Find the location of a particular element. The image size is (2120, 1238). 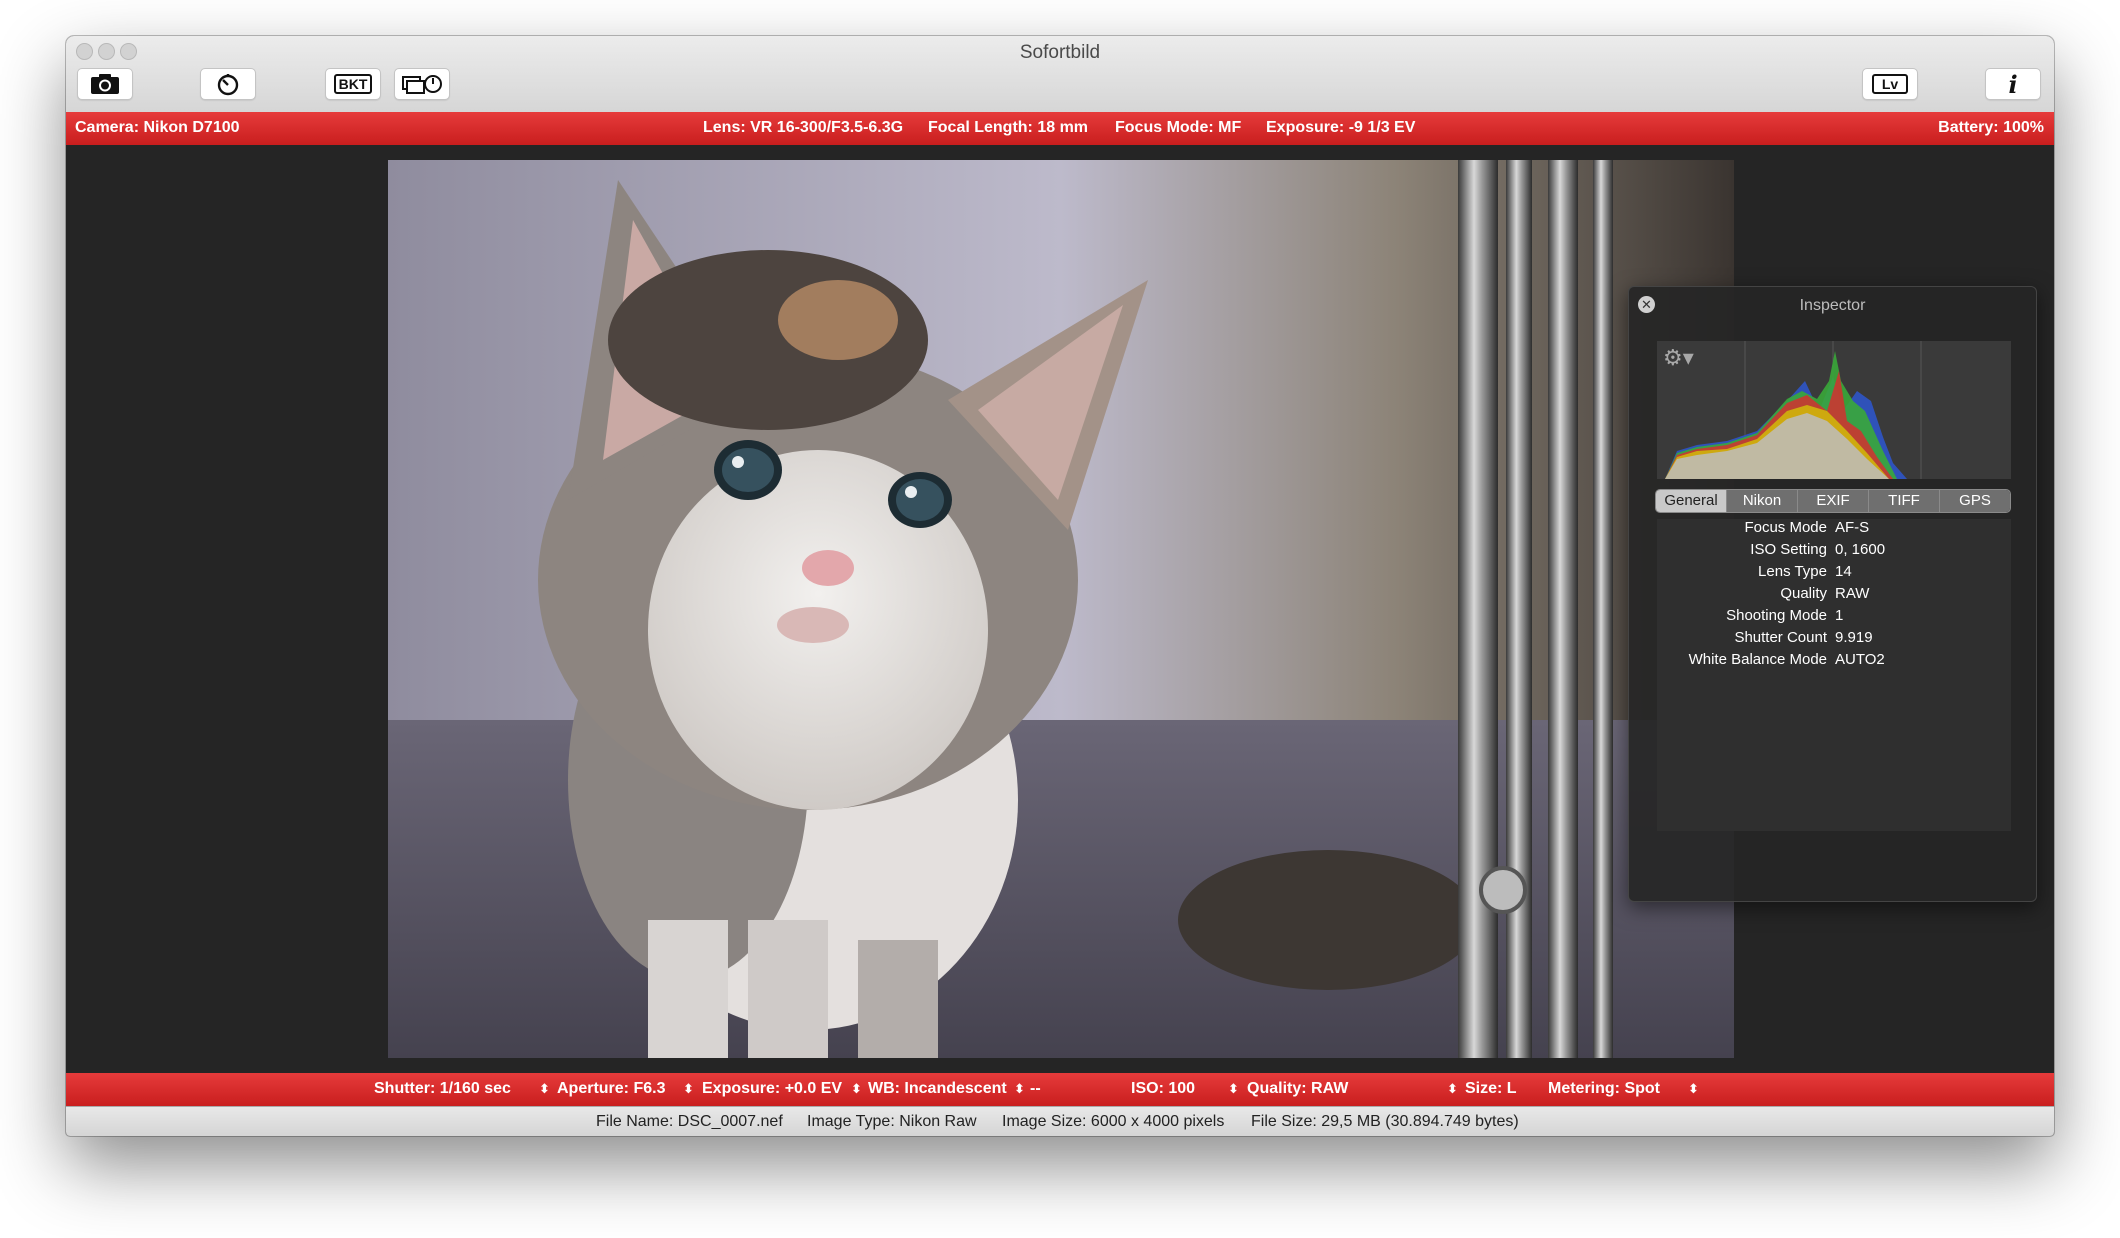

property-value: 1 is located at coordinates (1839, 615).